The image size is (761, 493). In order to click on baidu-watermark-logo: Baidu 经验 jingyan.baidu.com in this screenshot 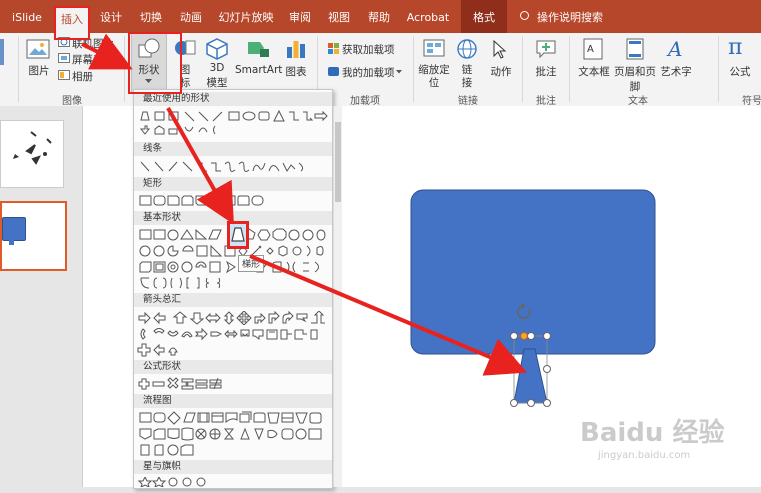, I will do `click(652, 439)`.